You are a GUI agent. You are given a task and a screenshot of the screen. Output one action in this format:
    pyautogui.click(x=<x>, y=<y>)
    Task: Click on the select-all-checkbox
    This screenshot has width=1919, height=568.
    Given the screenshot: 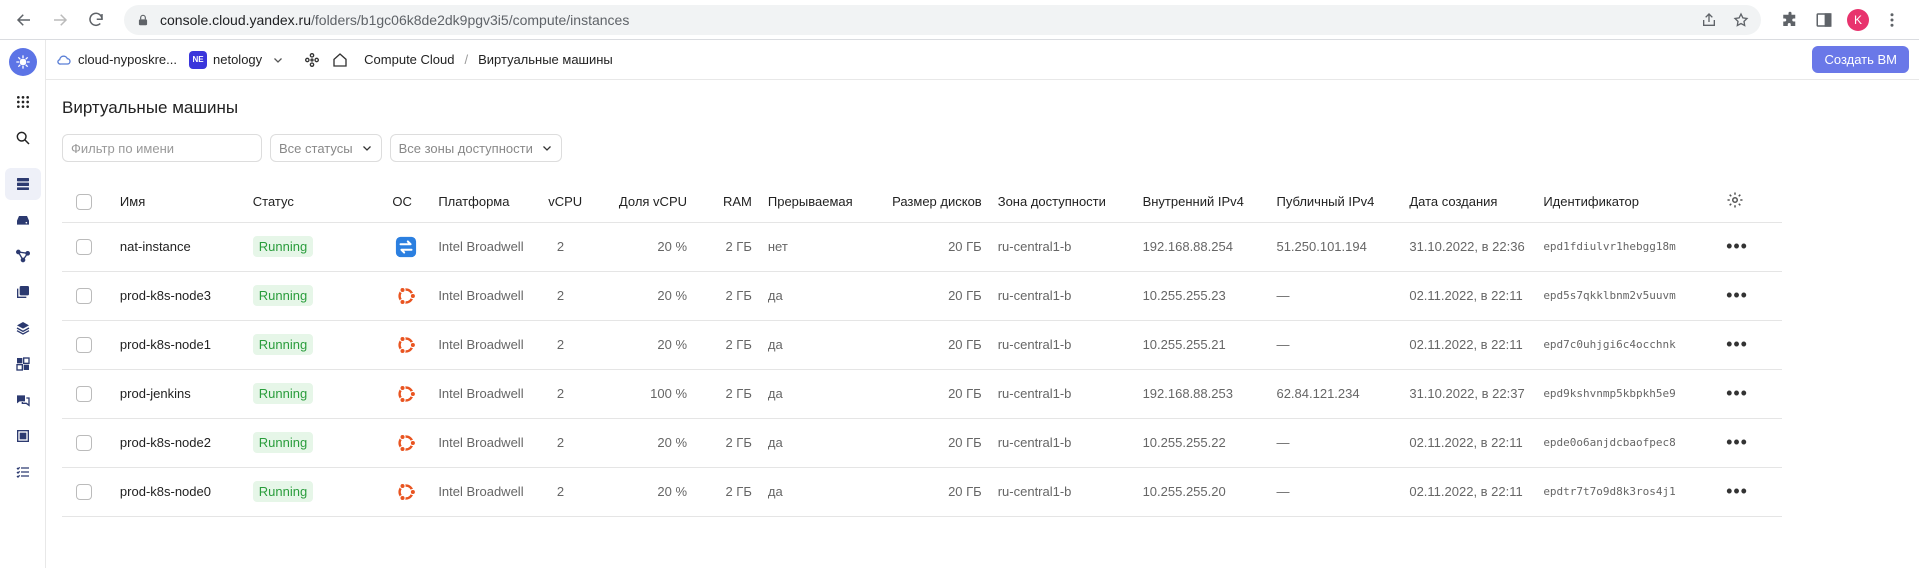 What is the action you would take?
    pyautogui.click(x=84, y=202)
    